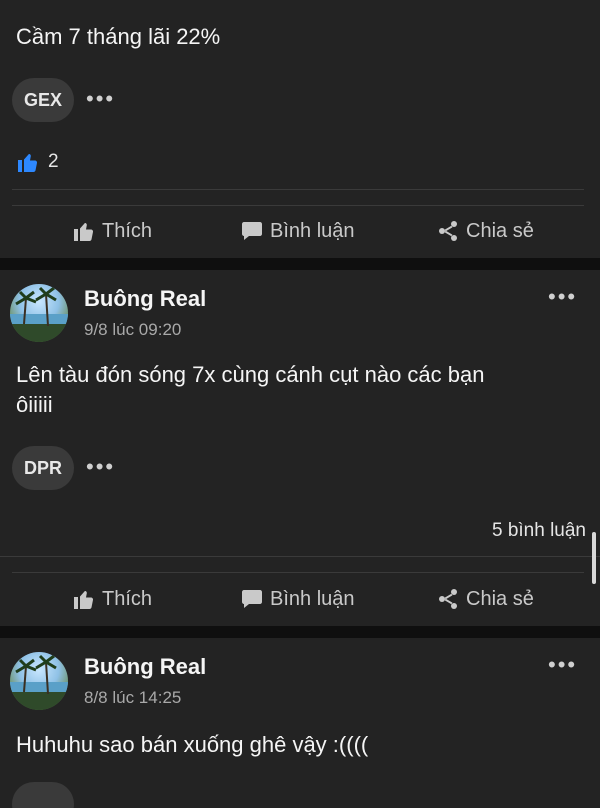 The image size is (600, 808). What do you see at coordinates (34, 404) in the screenshot?
I see `post-text-line: ôiiiii` at bounding box center [34, 404].